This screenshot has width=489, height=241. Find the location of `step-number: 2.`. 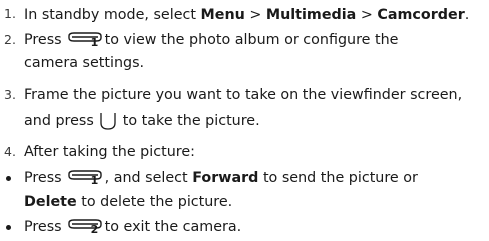

step-number: 2. is located at coordinates (10, 39).